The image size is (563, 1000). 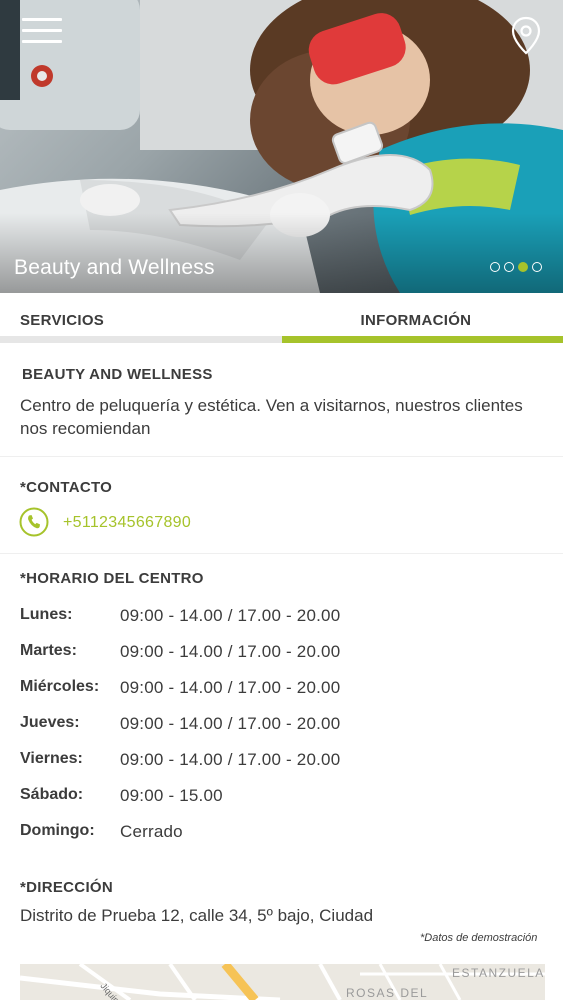 What do you see at coordinates (141, 339) in the screenshot?
I see `tab-servicios-indicator` at bounding box center [141, 339].